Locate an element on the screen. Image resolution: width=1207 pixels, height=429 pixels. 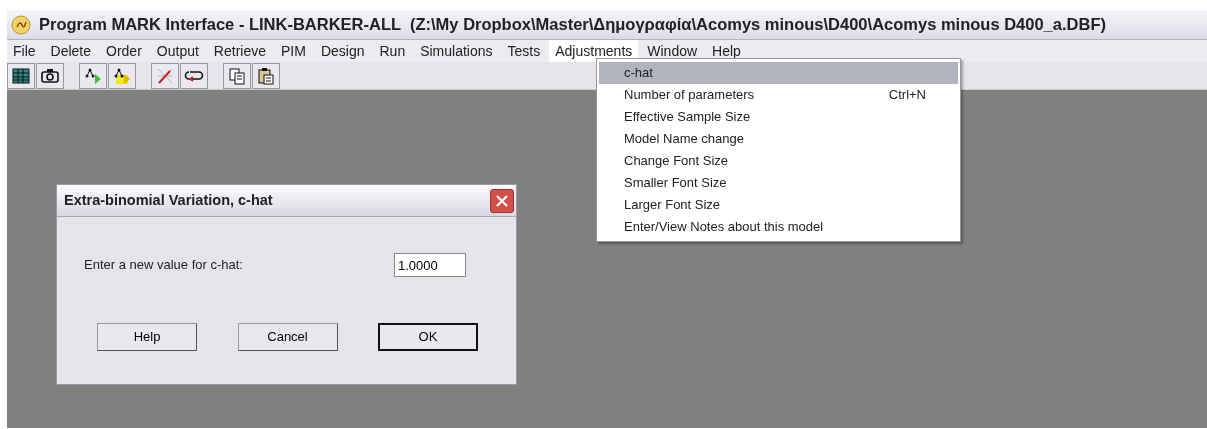
menu-item: Retrieve is located at coordinates (239, 51).